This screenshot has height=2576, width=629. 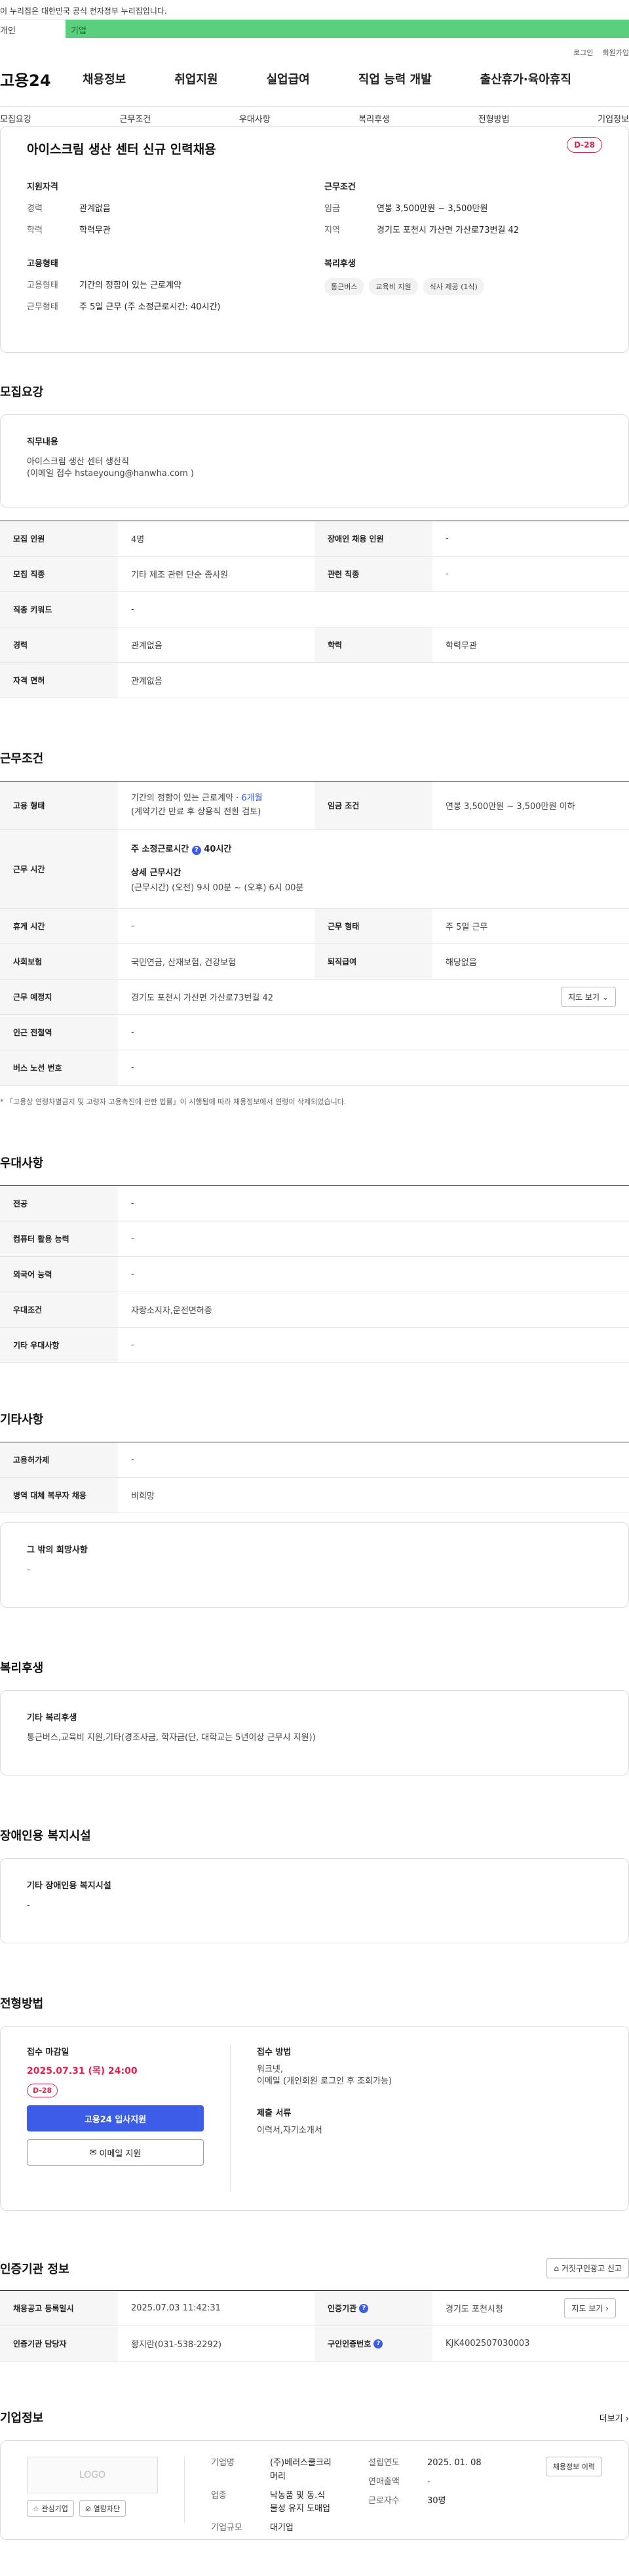 What do you see at coordinates (373, 805) in the screenshot?
I see `th: 임금 조건` at bounding box center [373, 805].